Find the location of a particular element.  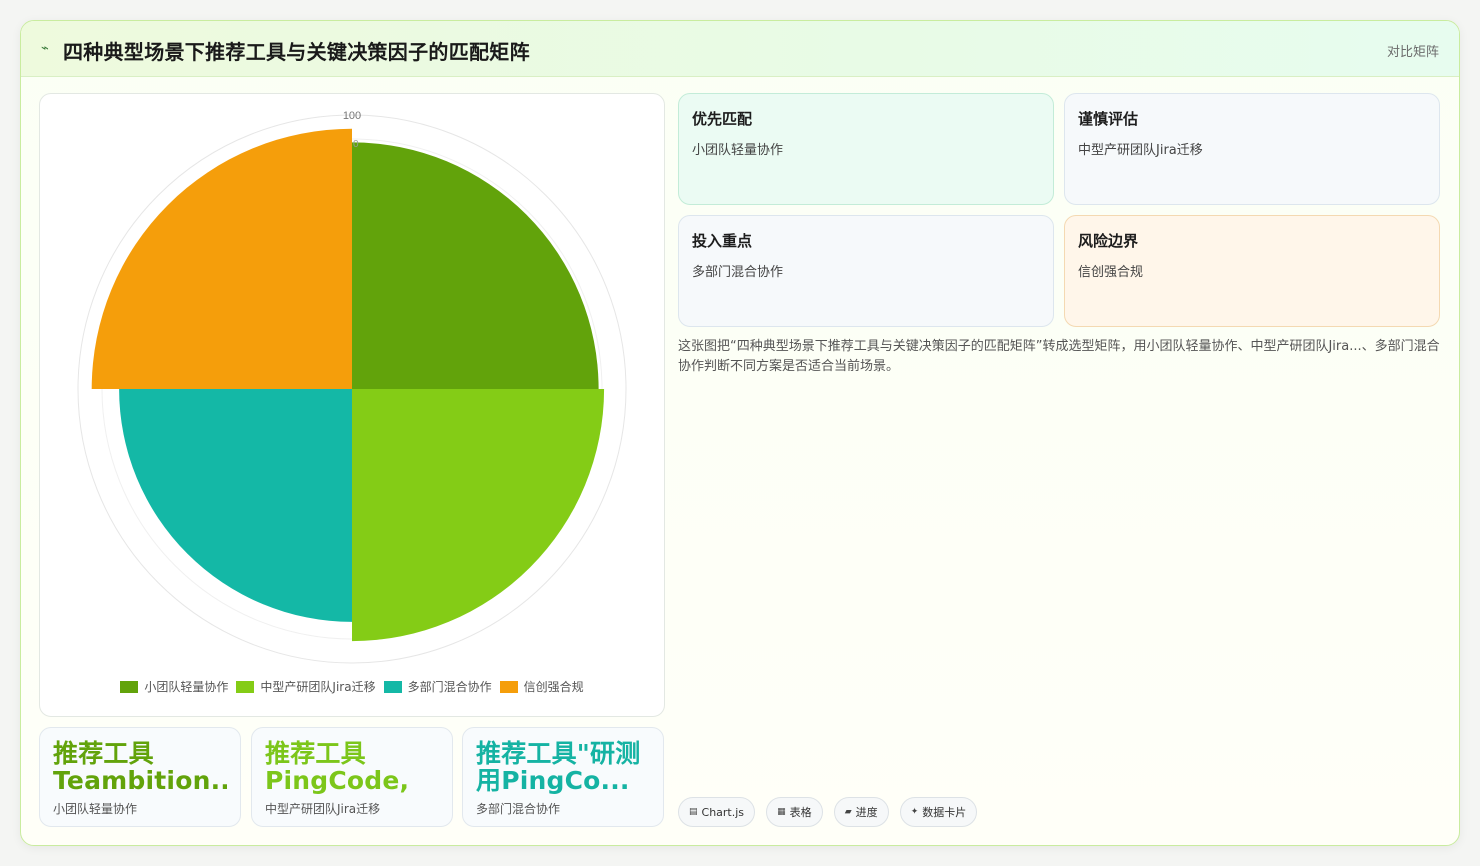

feature-chips: ▤ Chart.js ▦ 表格 ▰ 进度 ✦ 数据卡片 is located at coordinates (830, 812).